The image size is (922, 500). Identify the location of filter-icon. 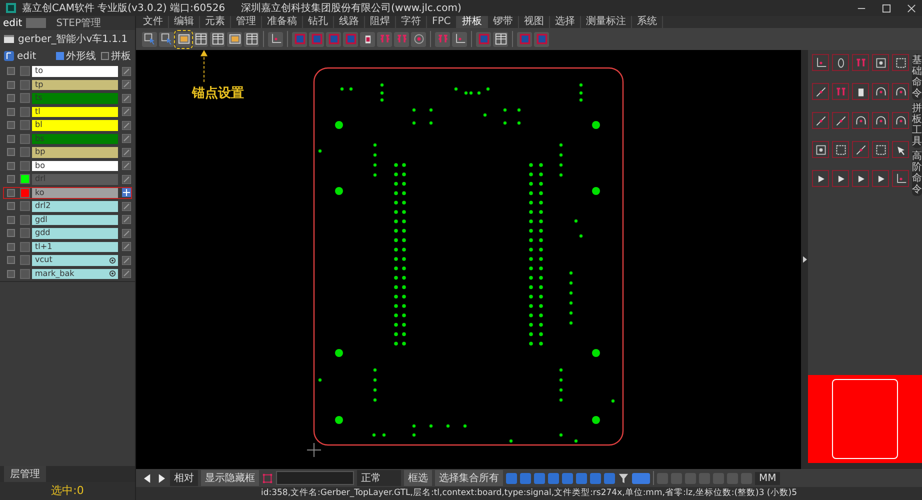
(623, 478).